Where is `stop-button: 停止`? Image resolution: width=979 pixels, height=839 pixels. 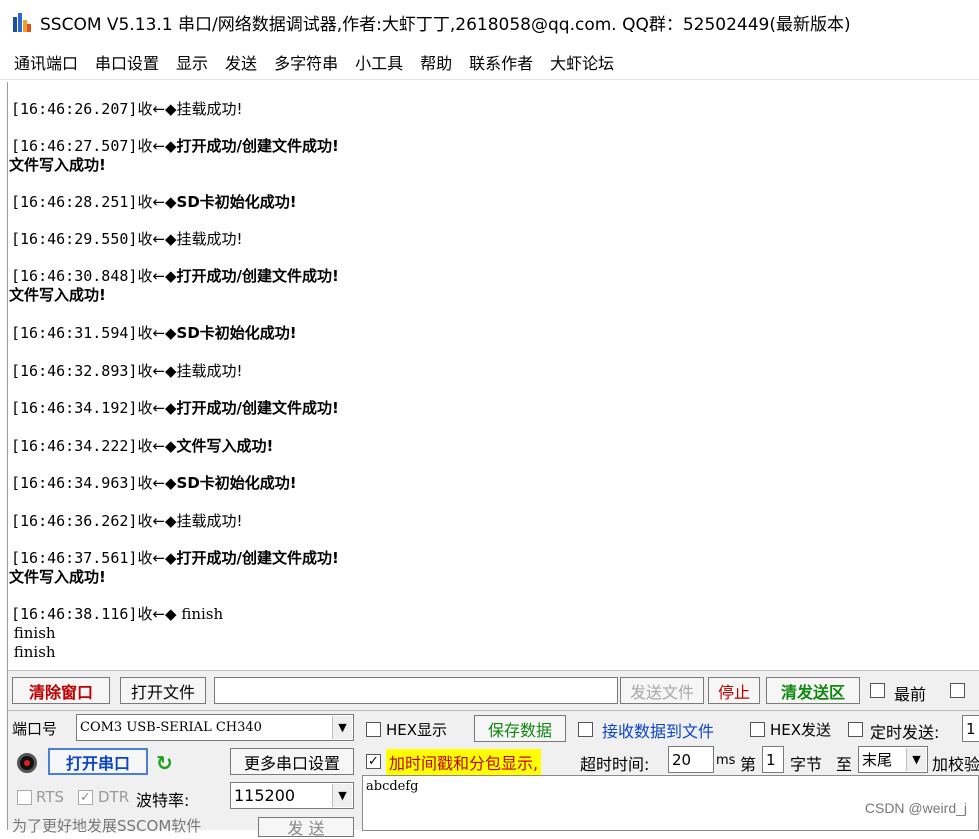 stop-button: 停止 is located at coordinates (734, 690).